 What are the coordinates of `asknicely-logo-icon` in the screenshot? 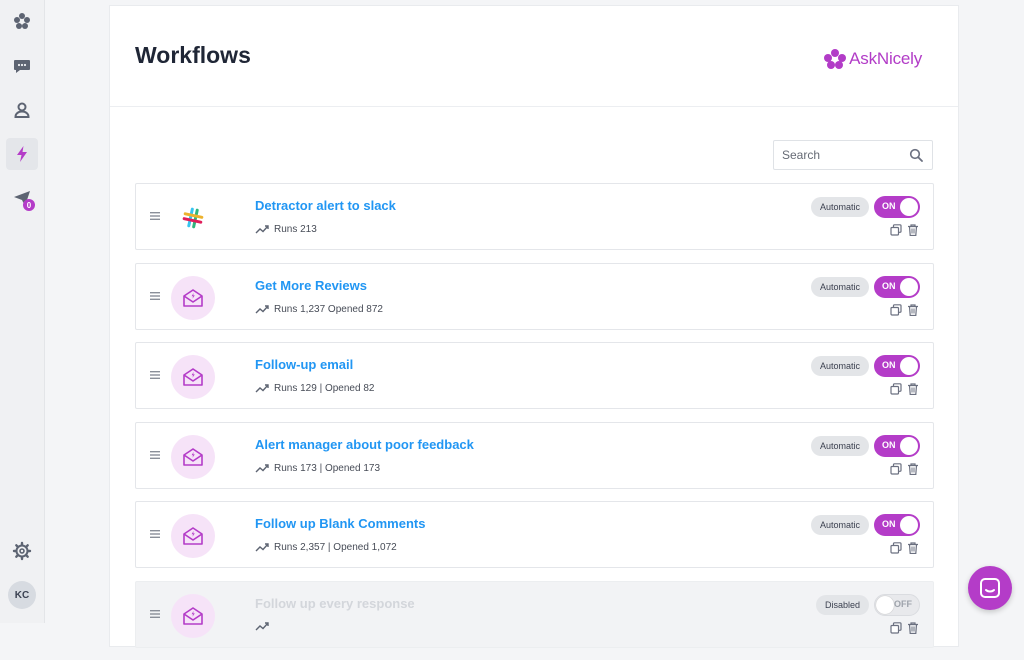 It's located at (835, 59).